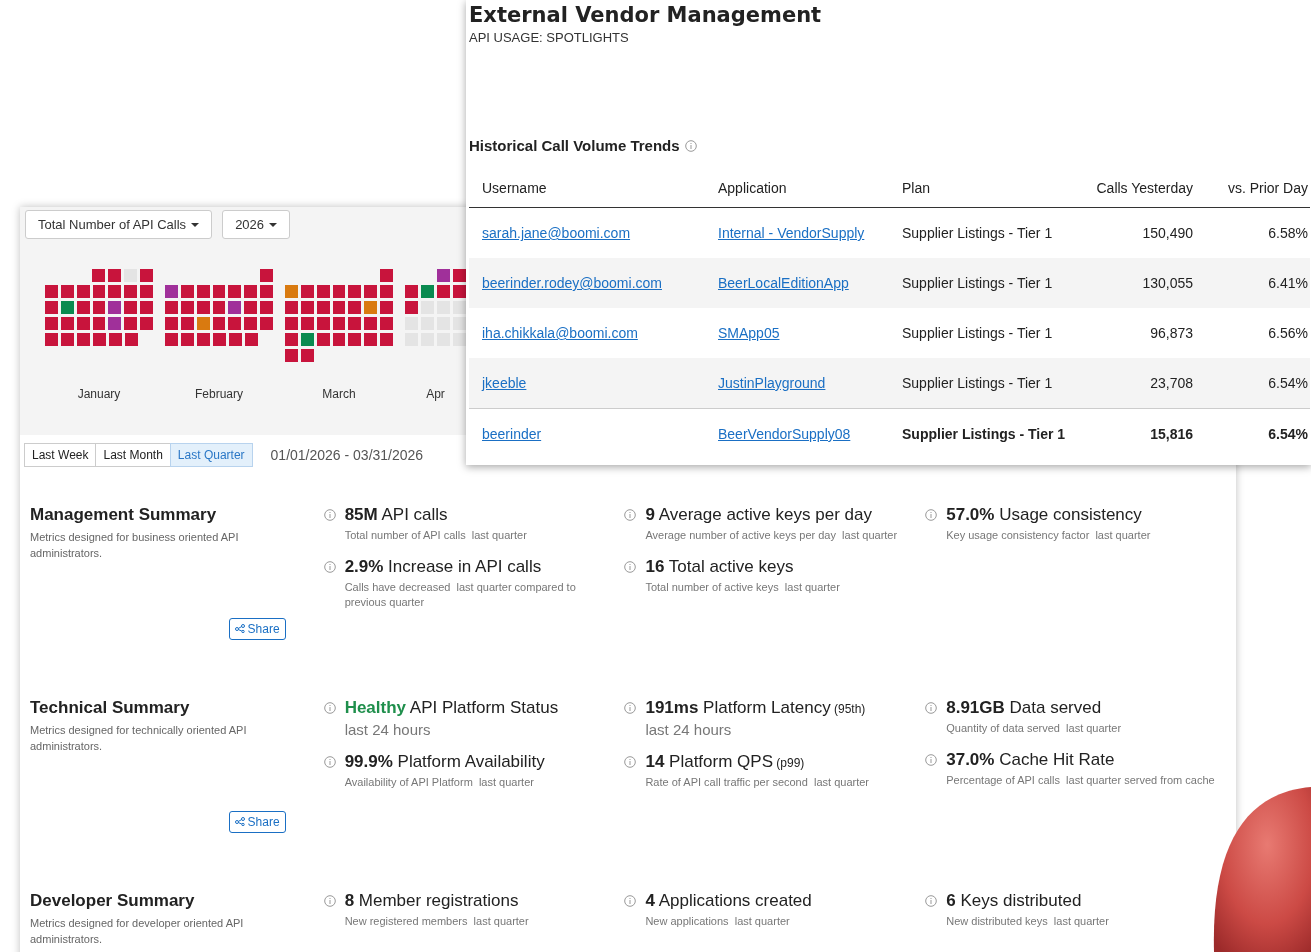 The width and height of the screenshot is (1311, 952). I want to click on column-header: Username, so click(587, 194).